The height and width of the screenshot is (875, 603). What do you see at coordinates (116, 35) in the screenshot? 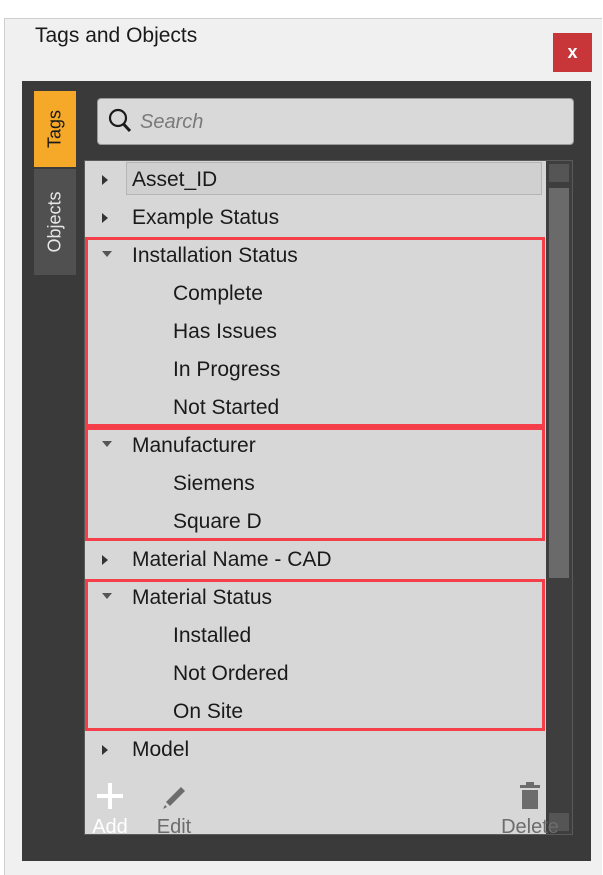
I see `window-title: Tags and Objects` at bounding box center [116, 35].